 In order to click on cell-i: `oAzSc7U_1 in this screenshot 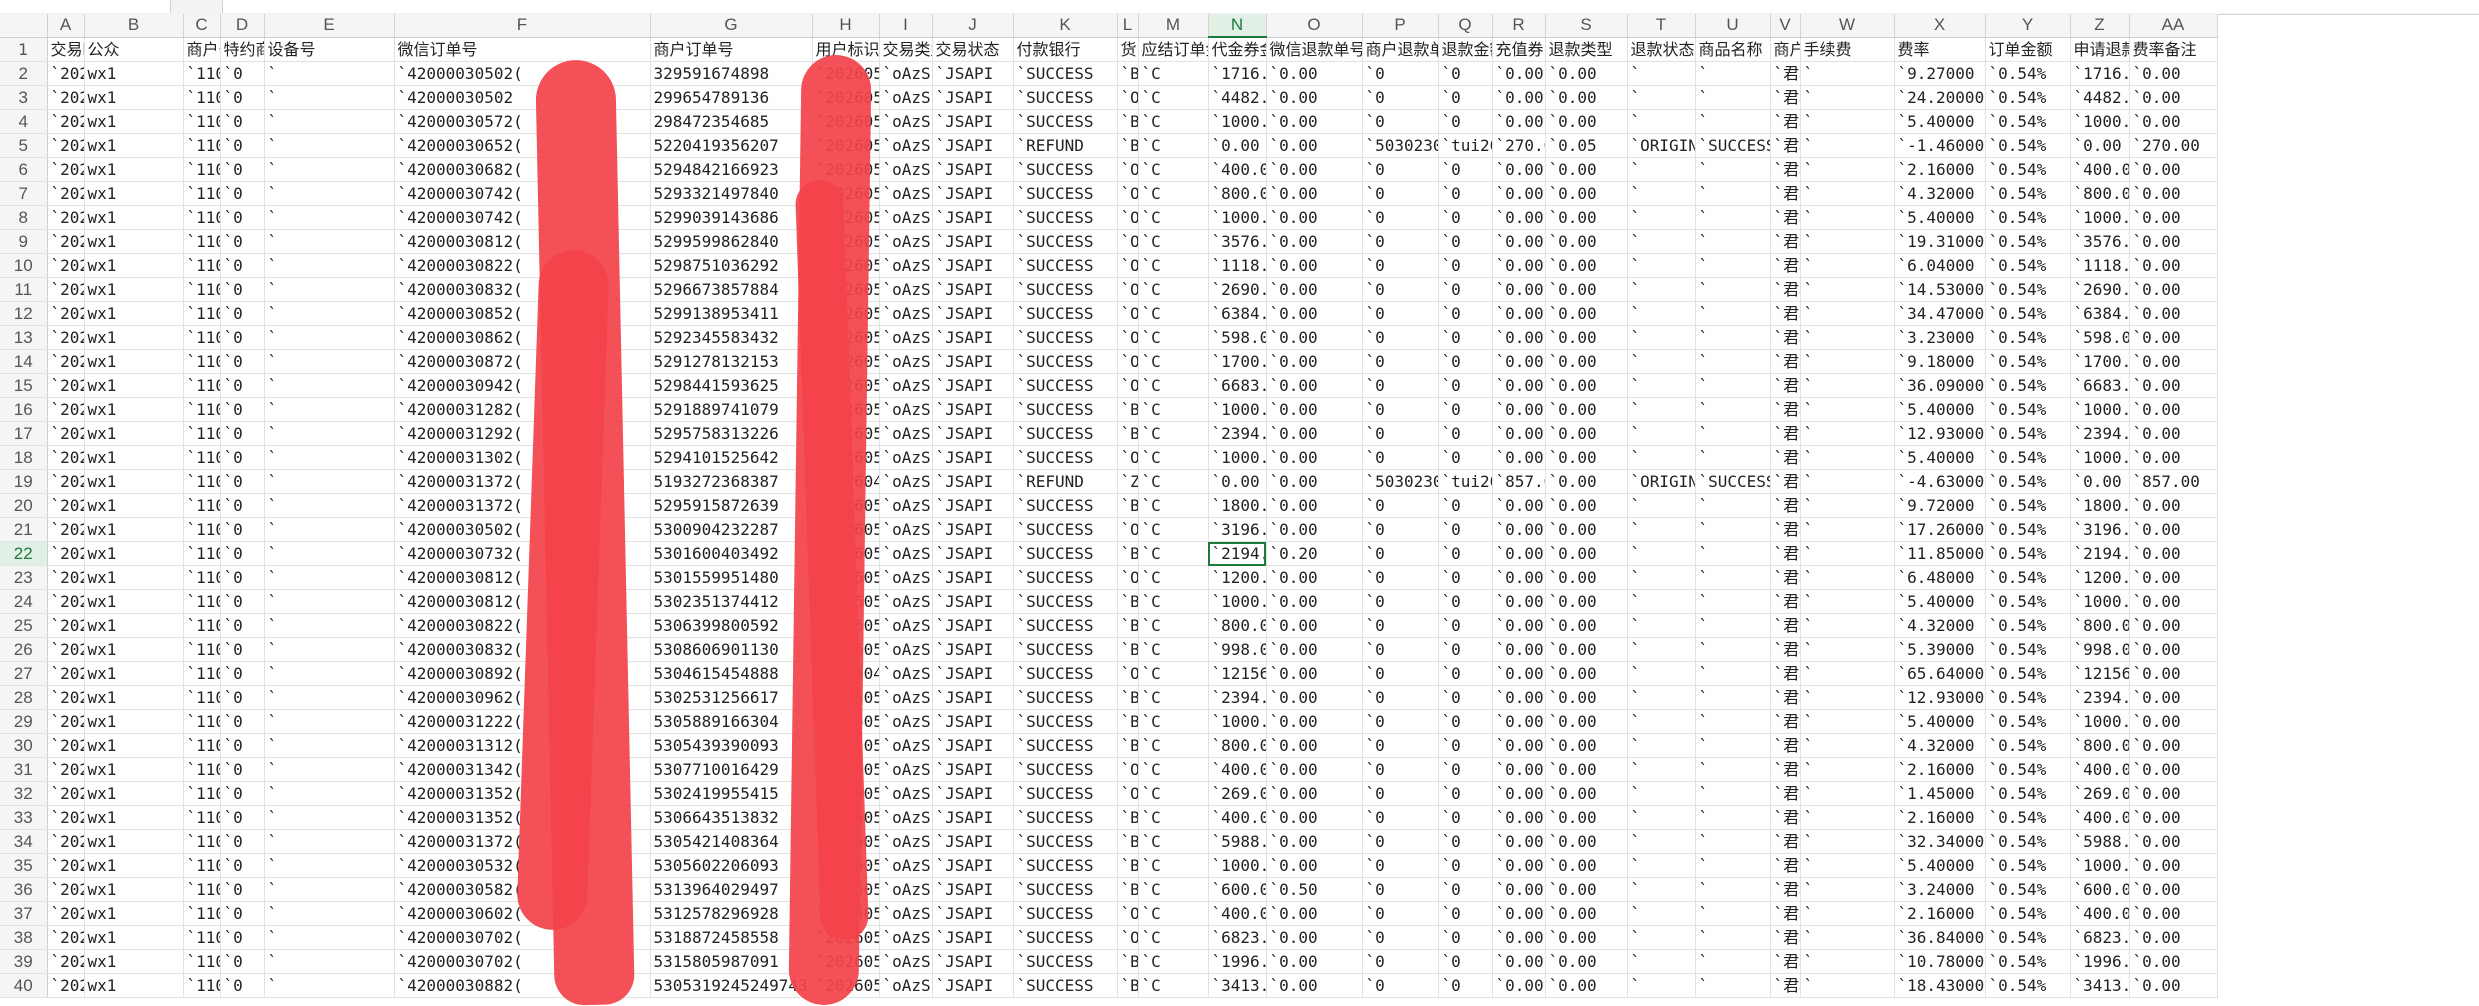, I will do `click(906, 433)`.